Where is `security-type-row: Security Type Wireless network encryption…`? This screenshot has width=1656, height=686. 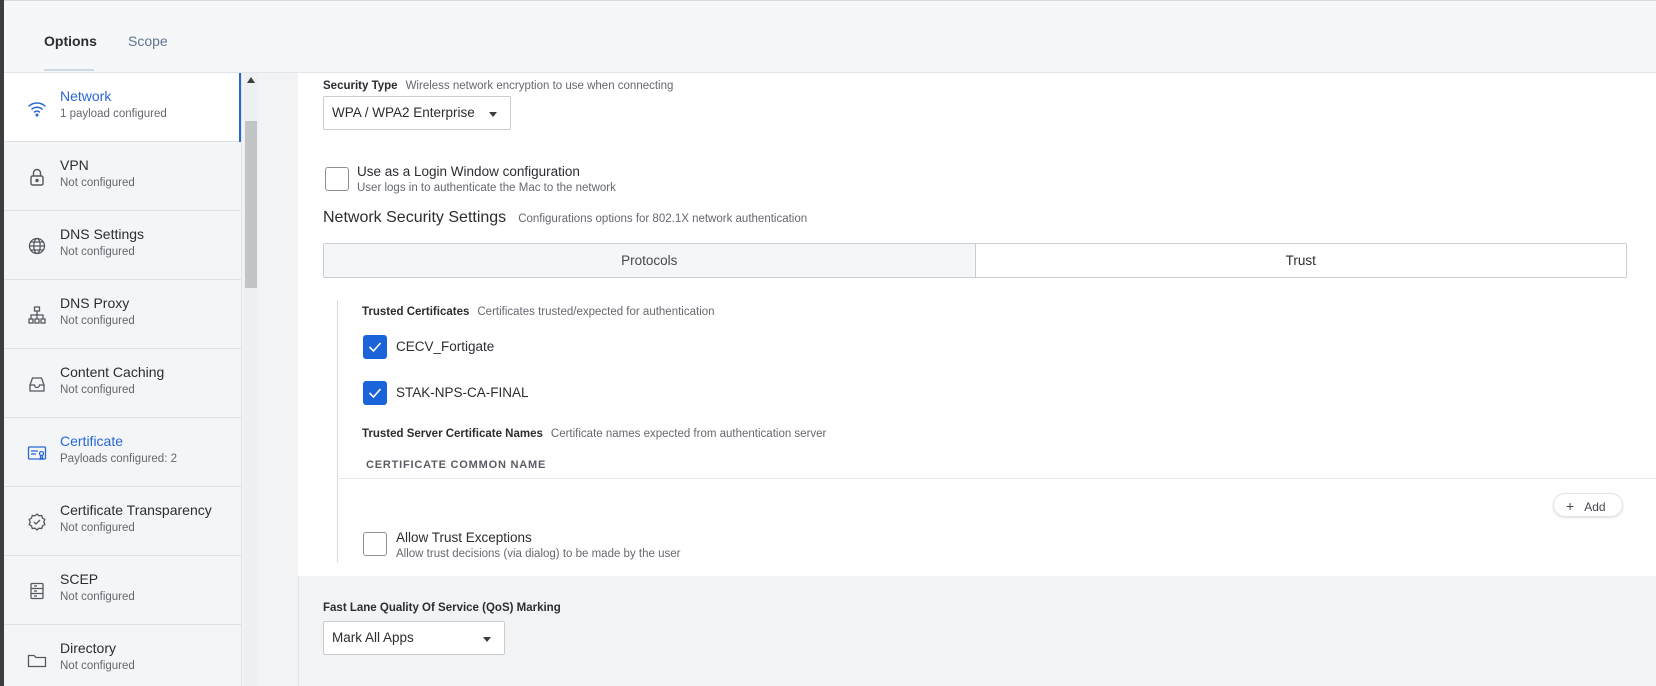 security-type-row: Security Type Wireless network encryption… is located at coordinates (498, 85).